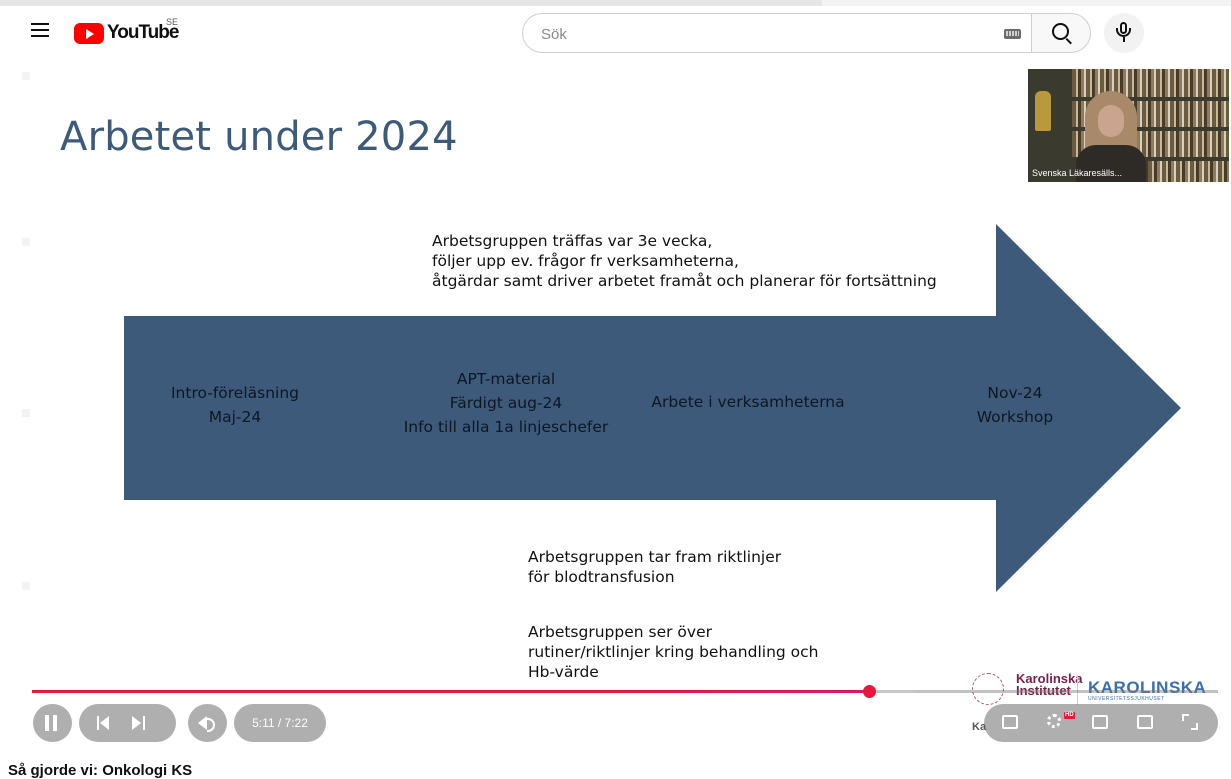  What do you see at coordinates (1015, 417) in the screenshot?
I see `arrow-label-line: Workshop` at bounding box center [1015, 417].